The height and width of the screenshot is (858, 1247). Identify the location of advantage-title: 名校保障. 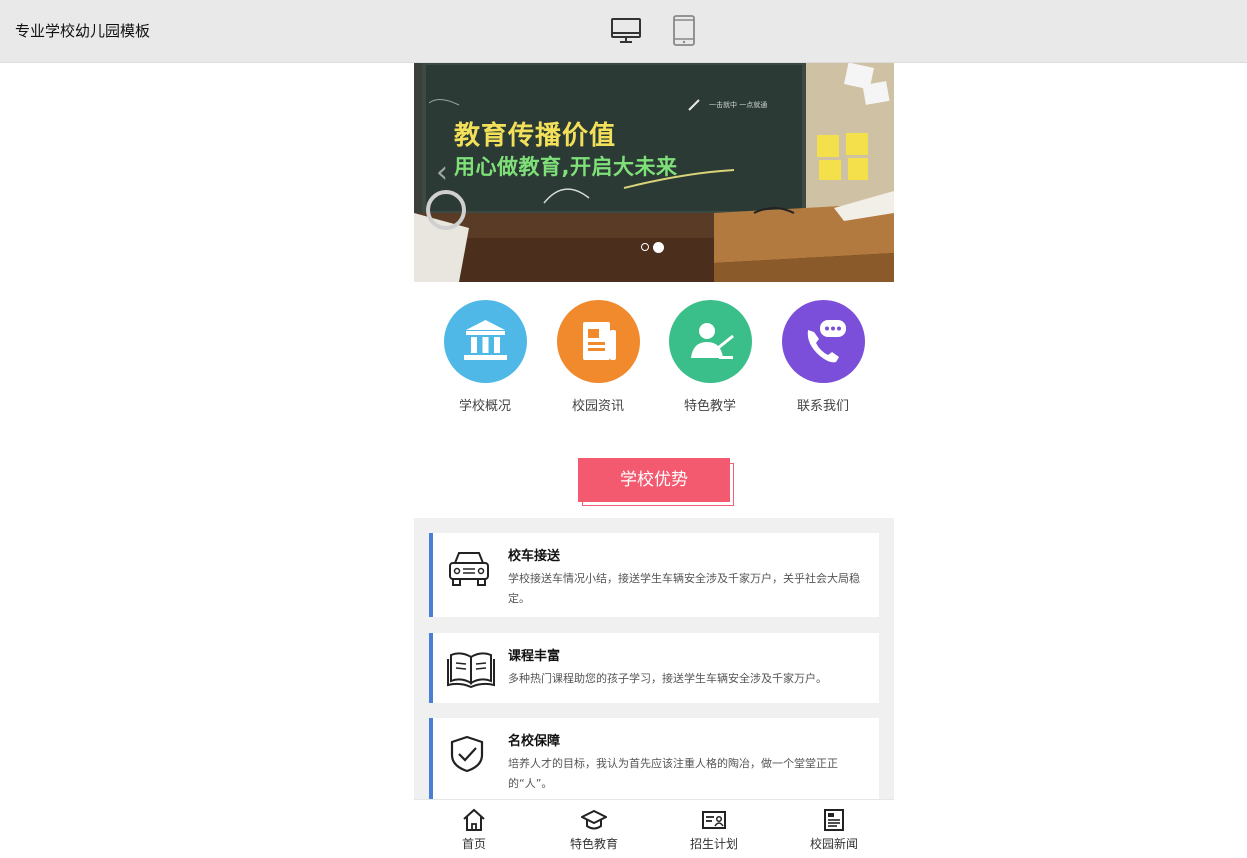
(534, 741).